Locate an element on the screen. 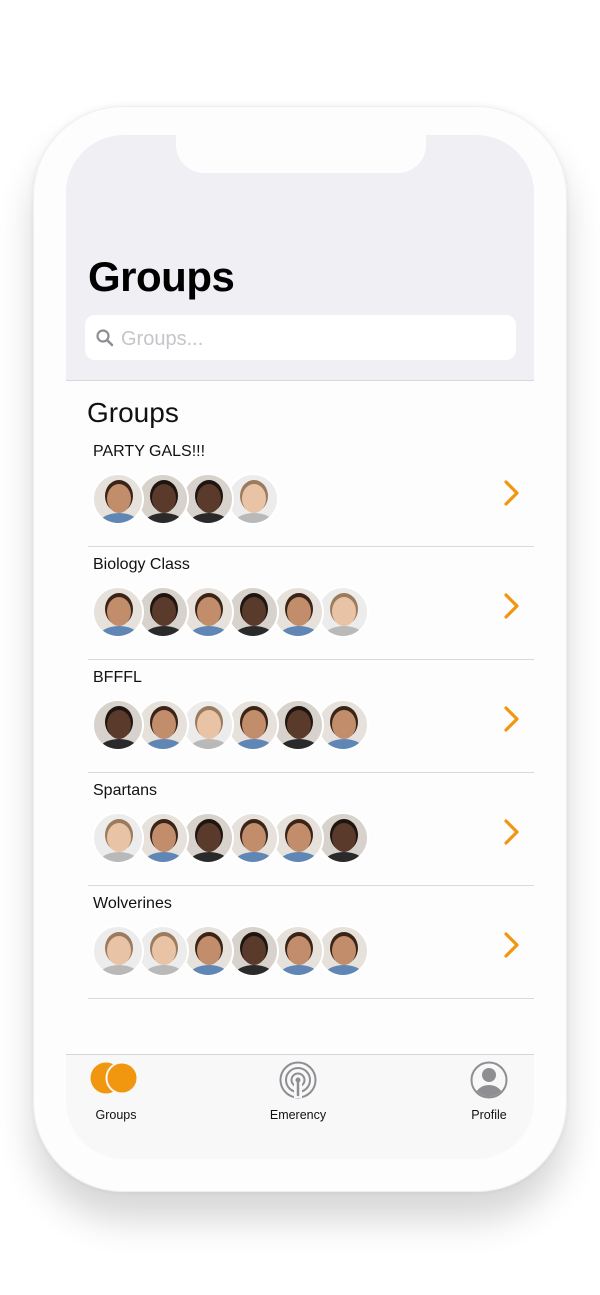 The image size is (600, 1295). tab-profile: Profile is located at coordinates (486, 1096).